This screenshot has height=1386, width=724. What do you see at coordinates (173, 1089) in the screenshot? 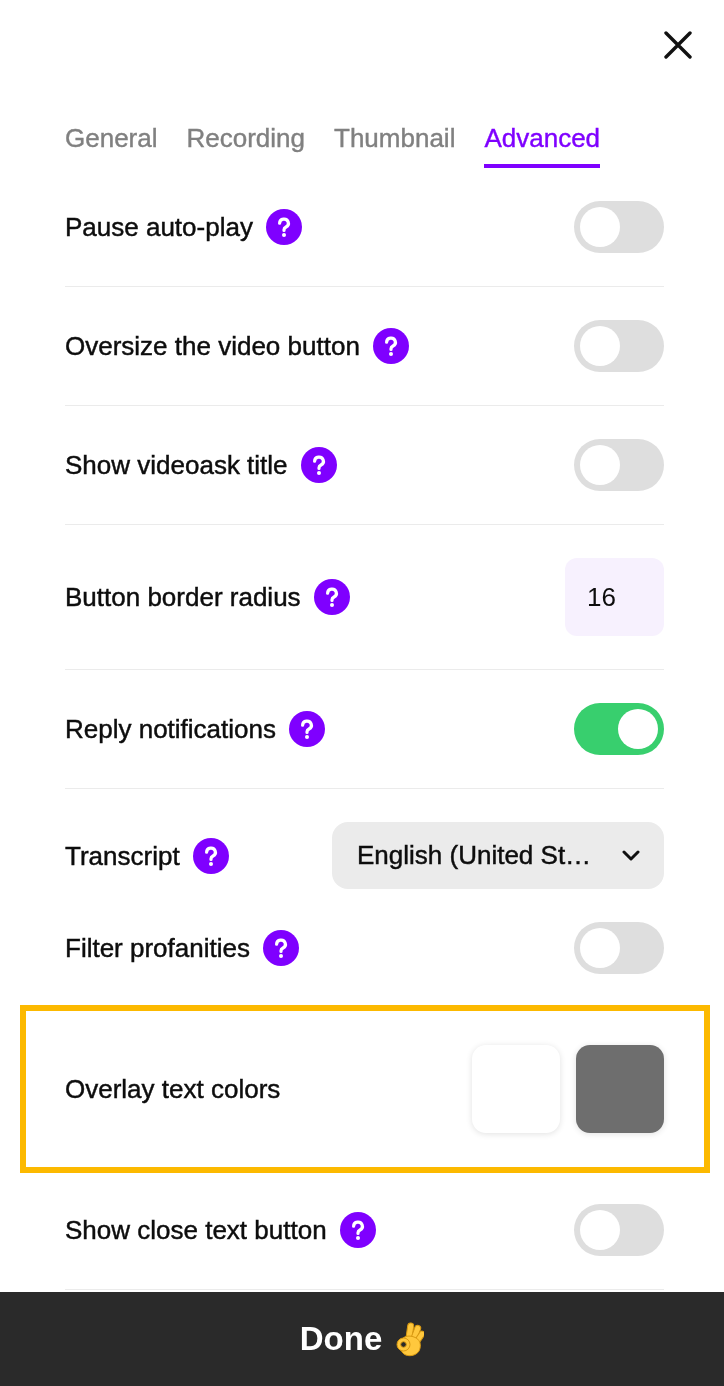
I see `setting-label: Overlay text colors` at bounding box center [173, 1089].